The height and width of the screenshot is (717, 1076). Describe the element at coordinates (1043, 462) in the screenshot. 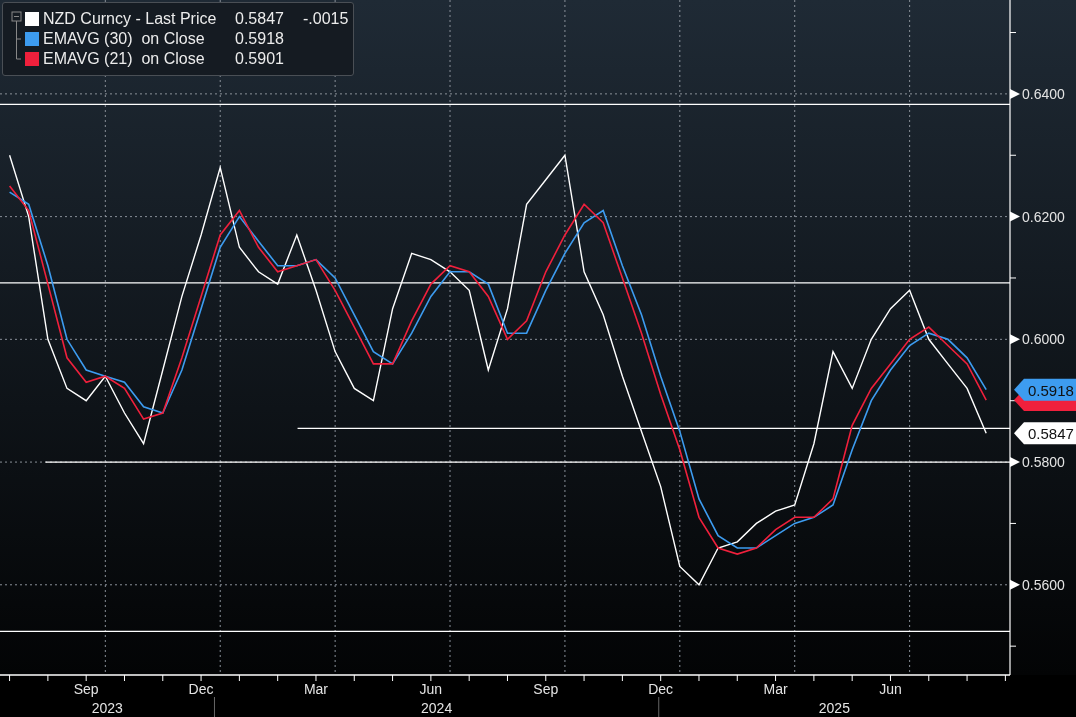

I see `axis-tick-label: 0.5800` at that location.